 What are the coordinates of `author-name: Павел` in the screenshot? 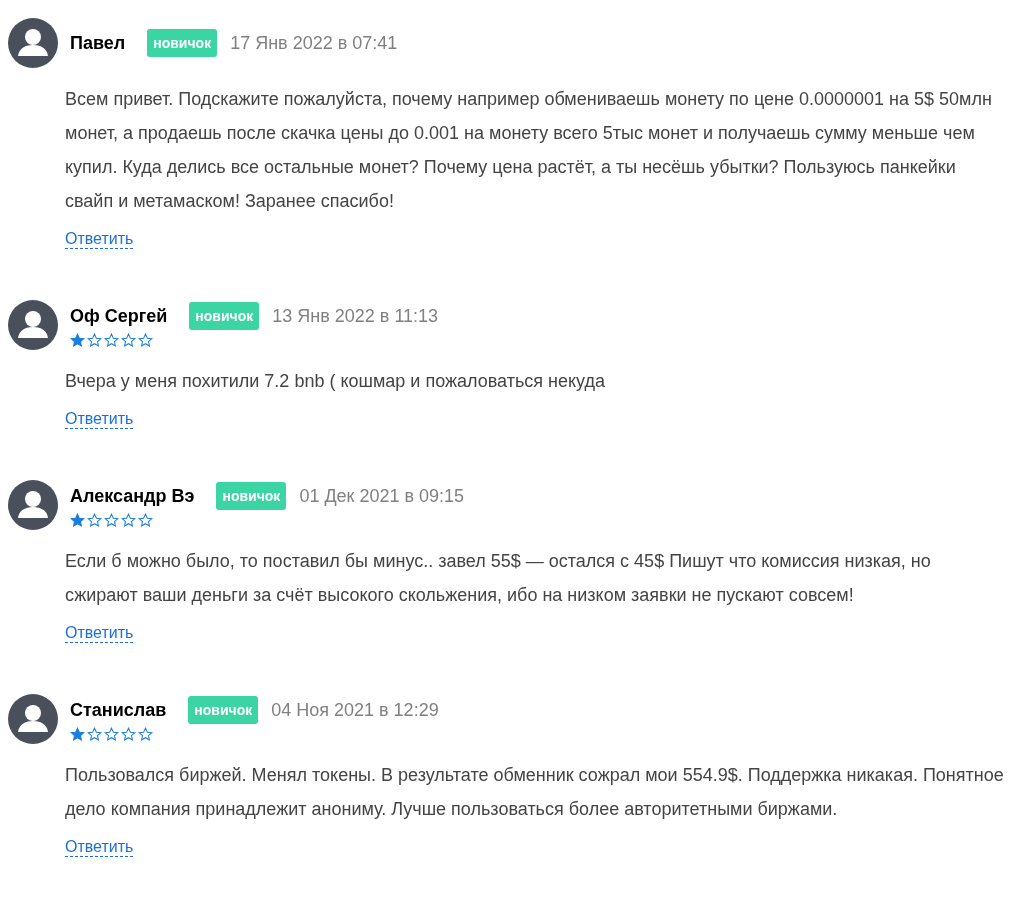 It's located at (98, 43).